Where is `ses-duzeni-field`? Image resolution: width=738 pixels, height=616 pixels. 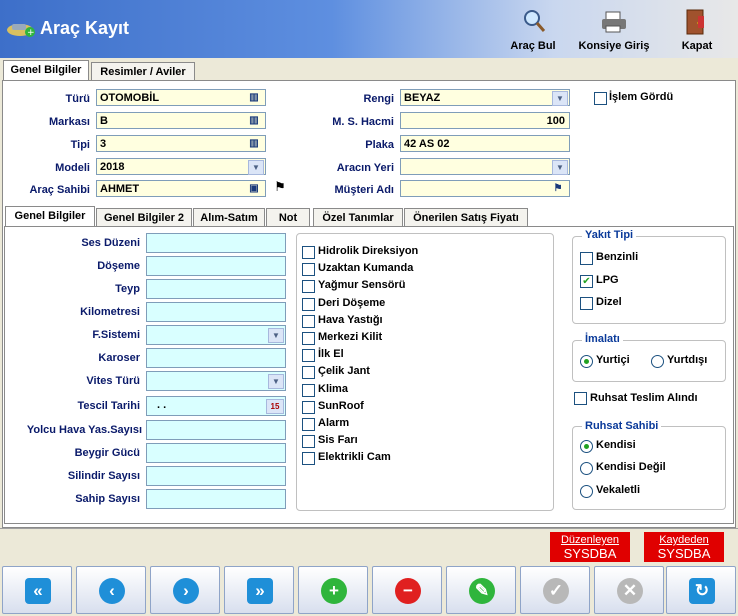 ses-duzeni-field is located at coordinates (216, 243).